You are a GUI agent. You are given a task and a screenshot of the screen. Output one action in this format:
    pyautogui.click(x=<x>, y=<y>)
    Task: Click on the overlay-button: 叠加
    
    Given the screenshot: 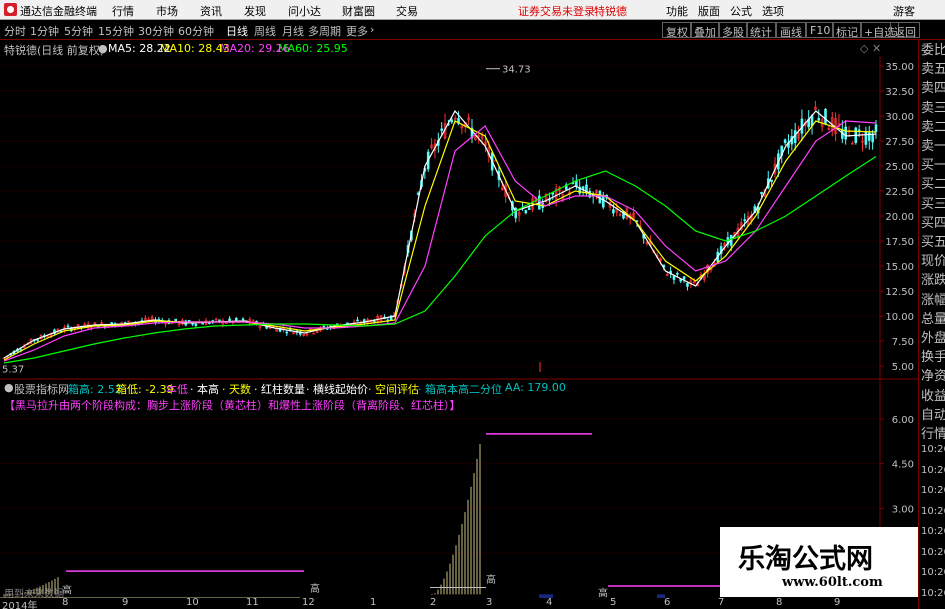 What is the action you would take?
    pyautogui.click(x=705, y=30)
    